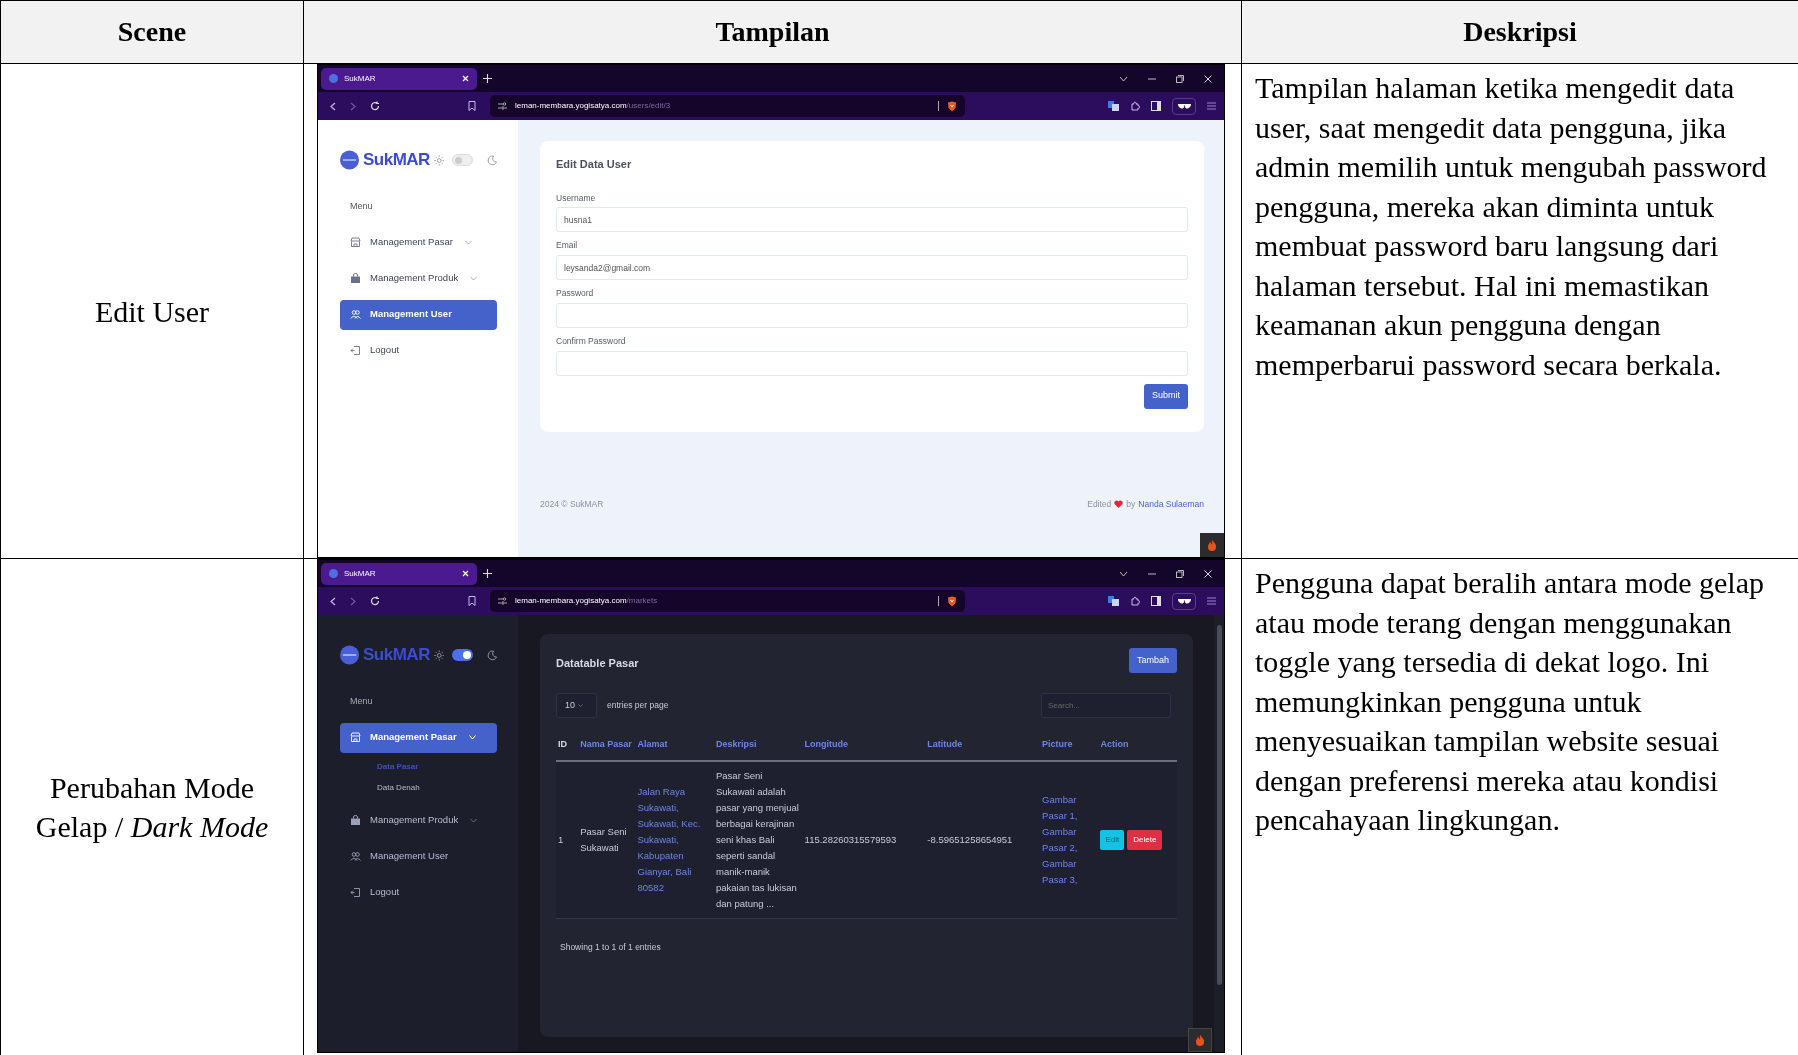 The height and width of the screenshot is (1055, 1798). What do you see at coordinates (872, 267) in the screenshot?
I see `input-field: leysanda2@gmail.com` at bounding box center [872, 267].